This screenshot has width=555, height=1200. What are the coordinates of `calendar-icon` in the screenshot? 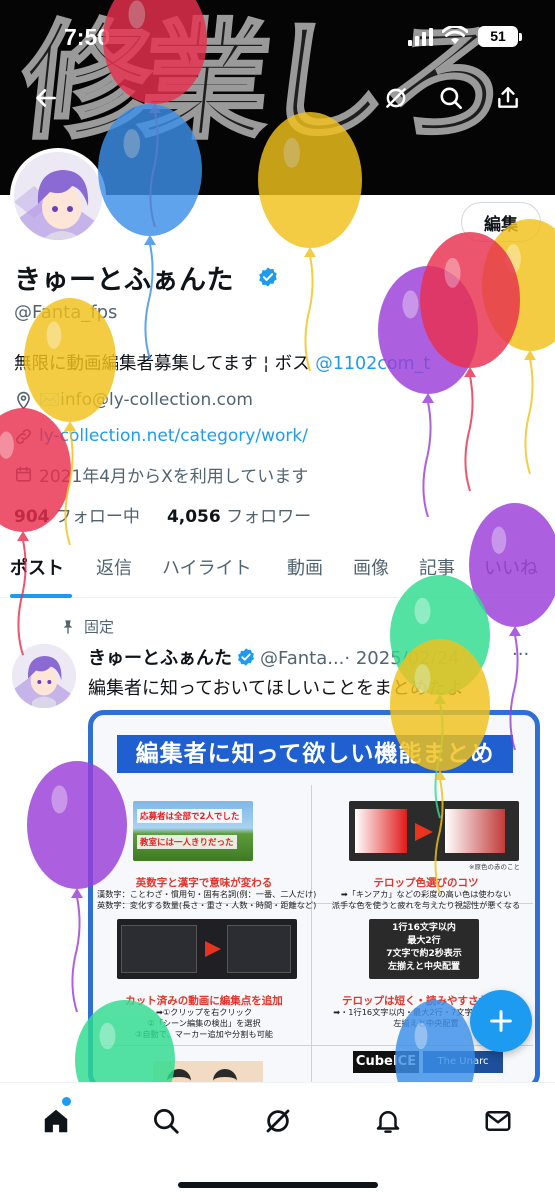 It's located at (23, 474).